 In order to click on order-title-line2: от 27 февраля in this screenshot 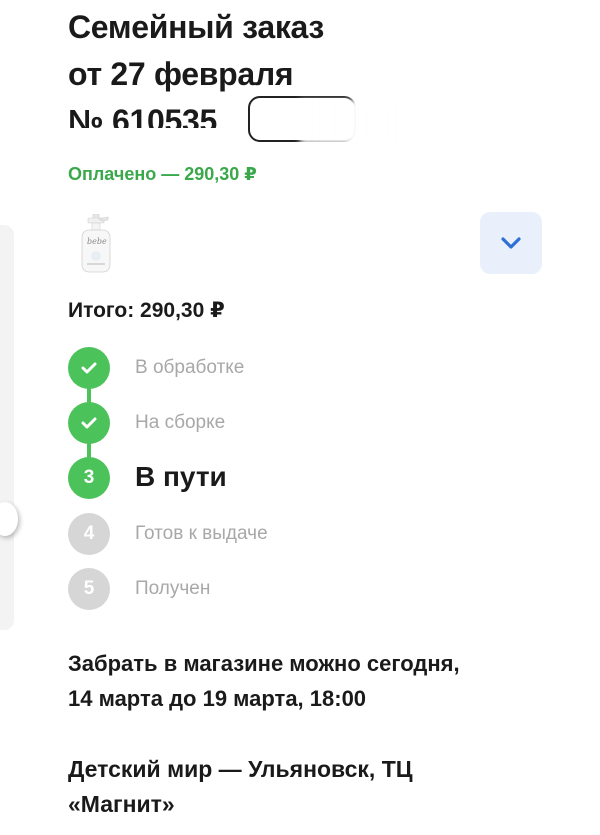, I will do `click(181, 74)`.